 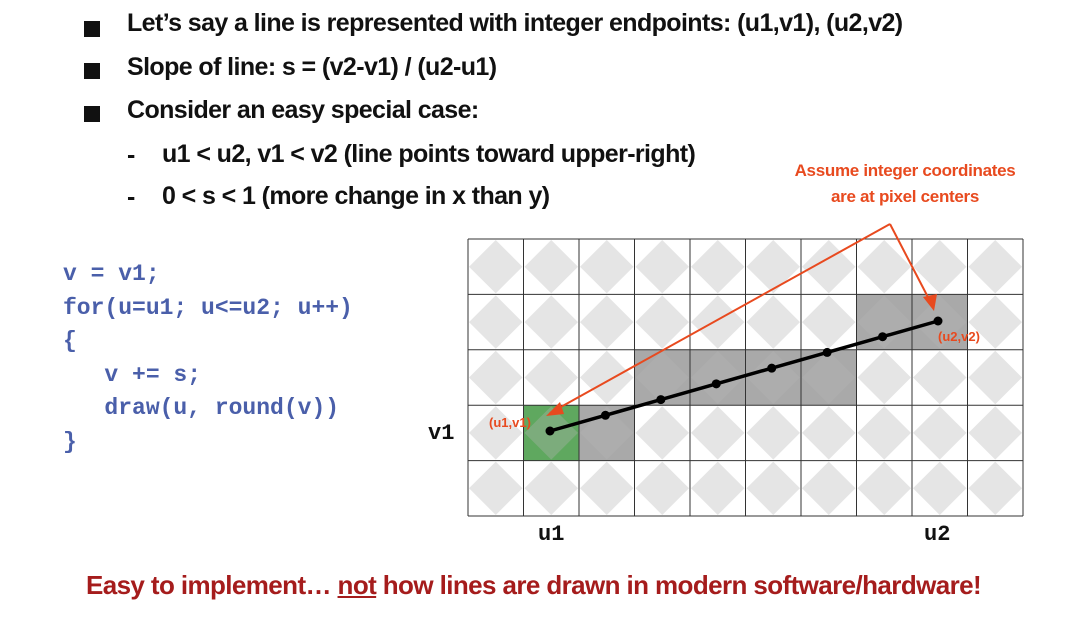 What do you see at coordinates (937, 534) in the screenshot?
I see `u2-axis-label: u2` at bounding box center [937, 534].